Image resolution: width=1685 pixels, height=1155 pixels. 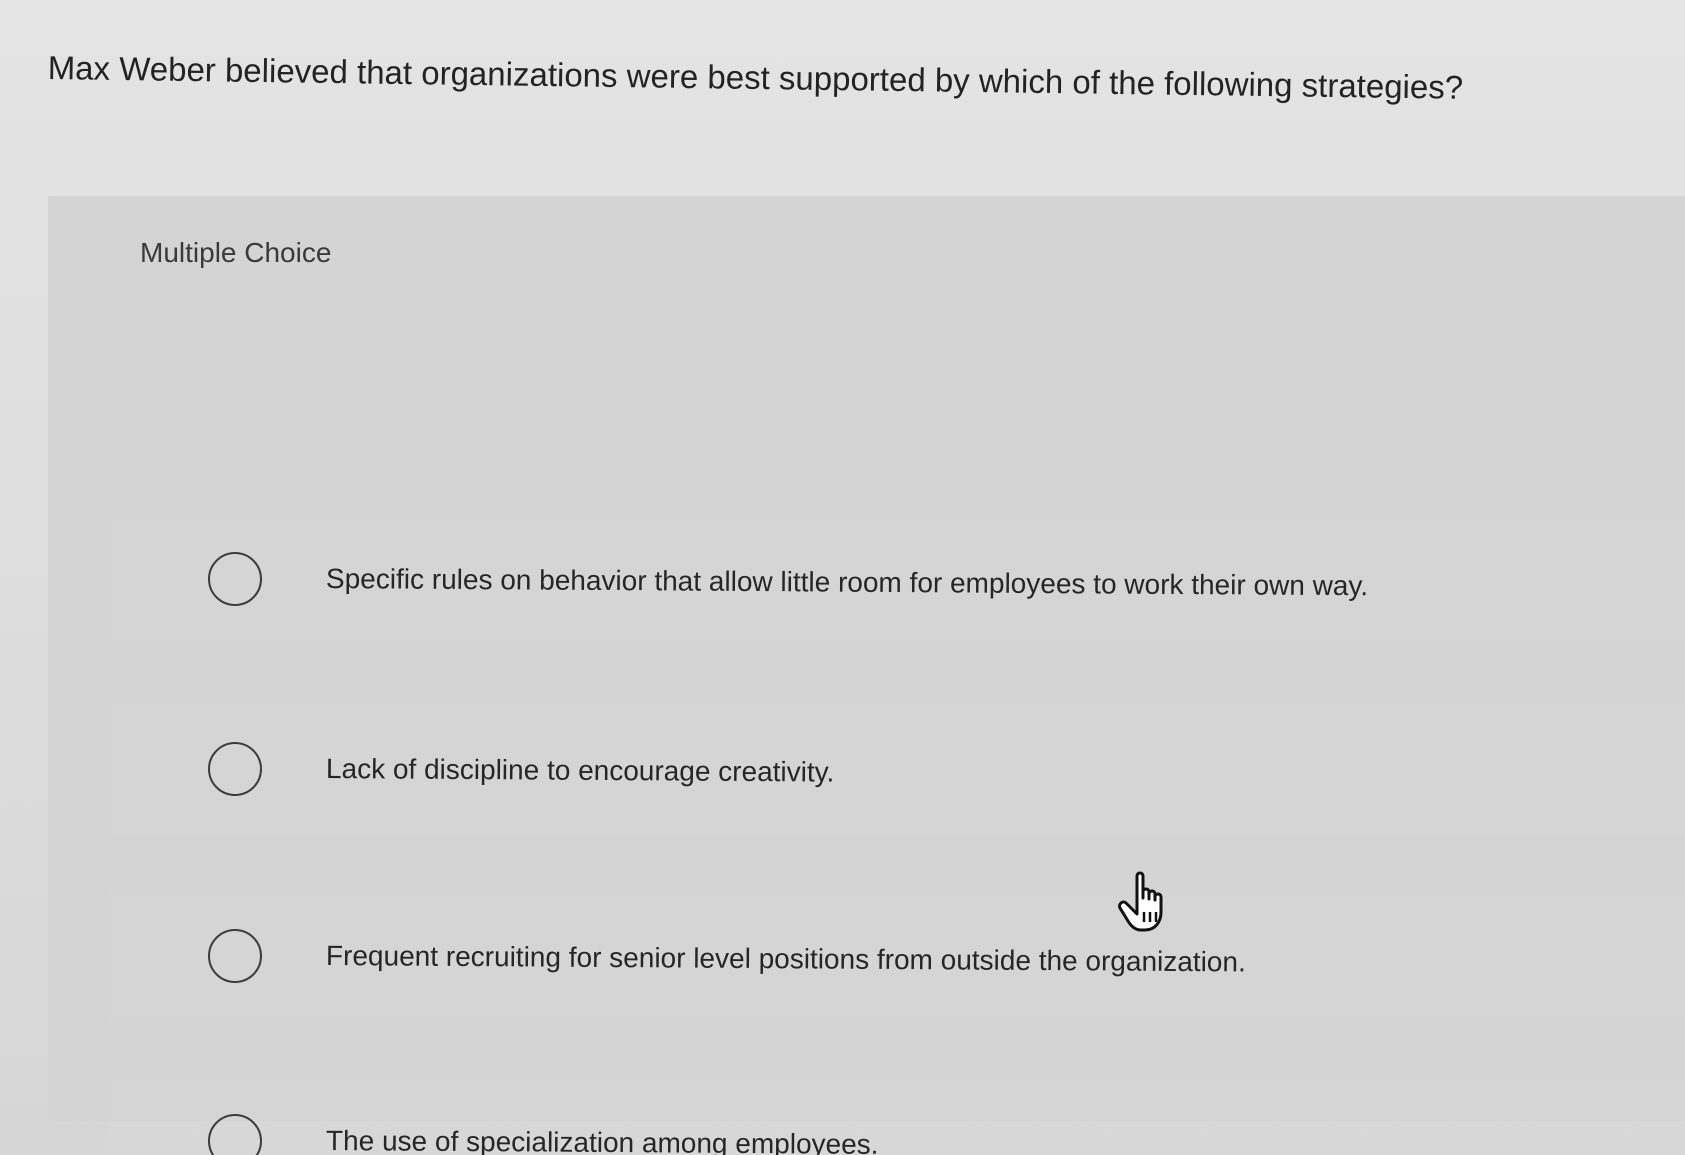 I want to click on section-label: Multiple Choice, so click(x=236, y=252).